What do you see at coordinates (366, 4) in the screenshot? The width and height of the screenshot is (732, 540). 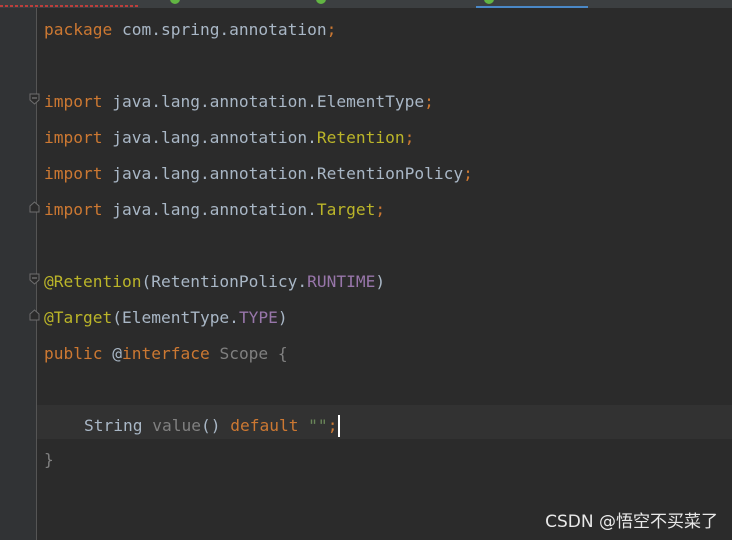 I see `editor-tab-bar` at bounding box center [366, 4].